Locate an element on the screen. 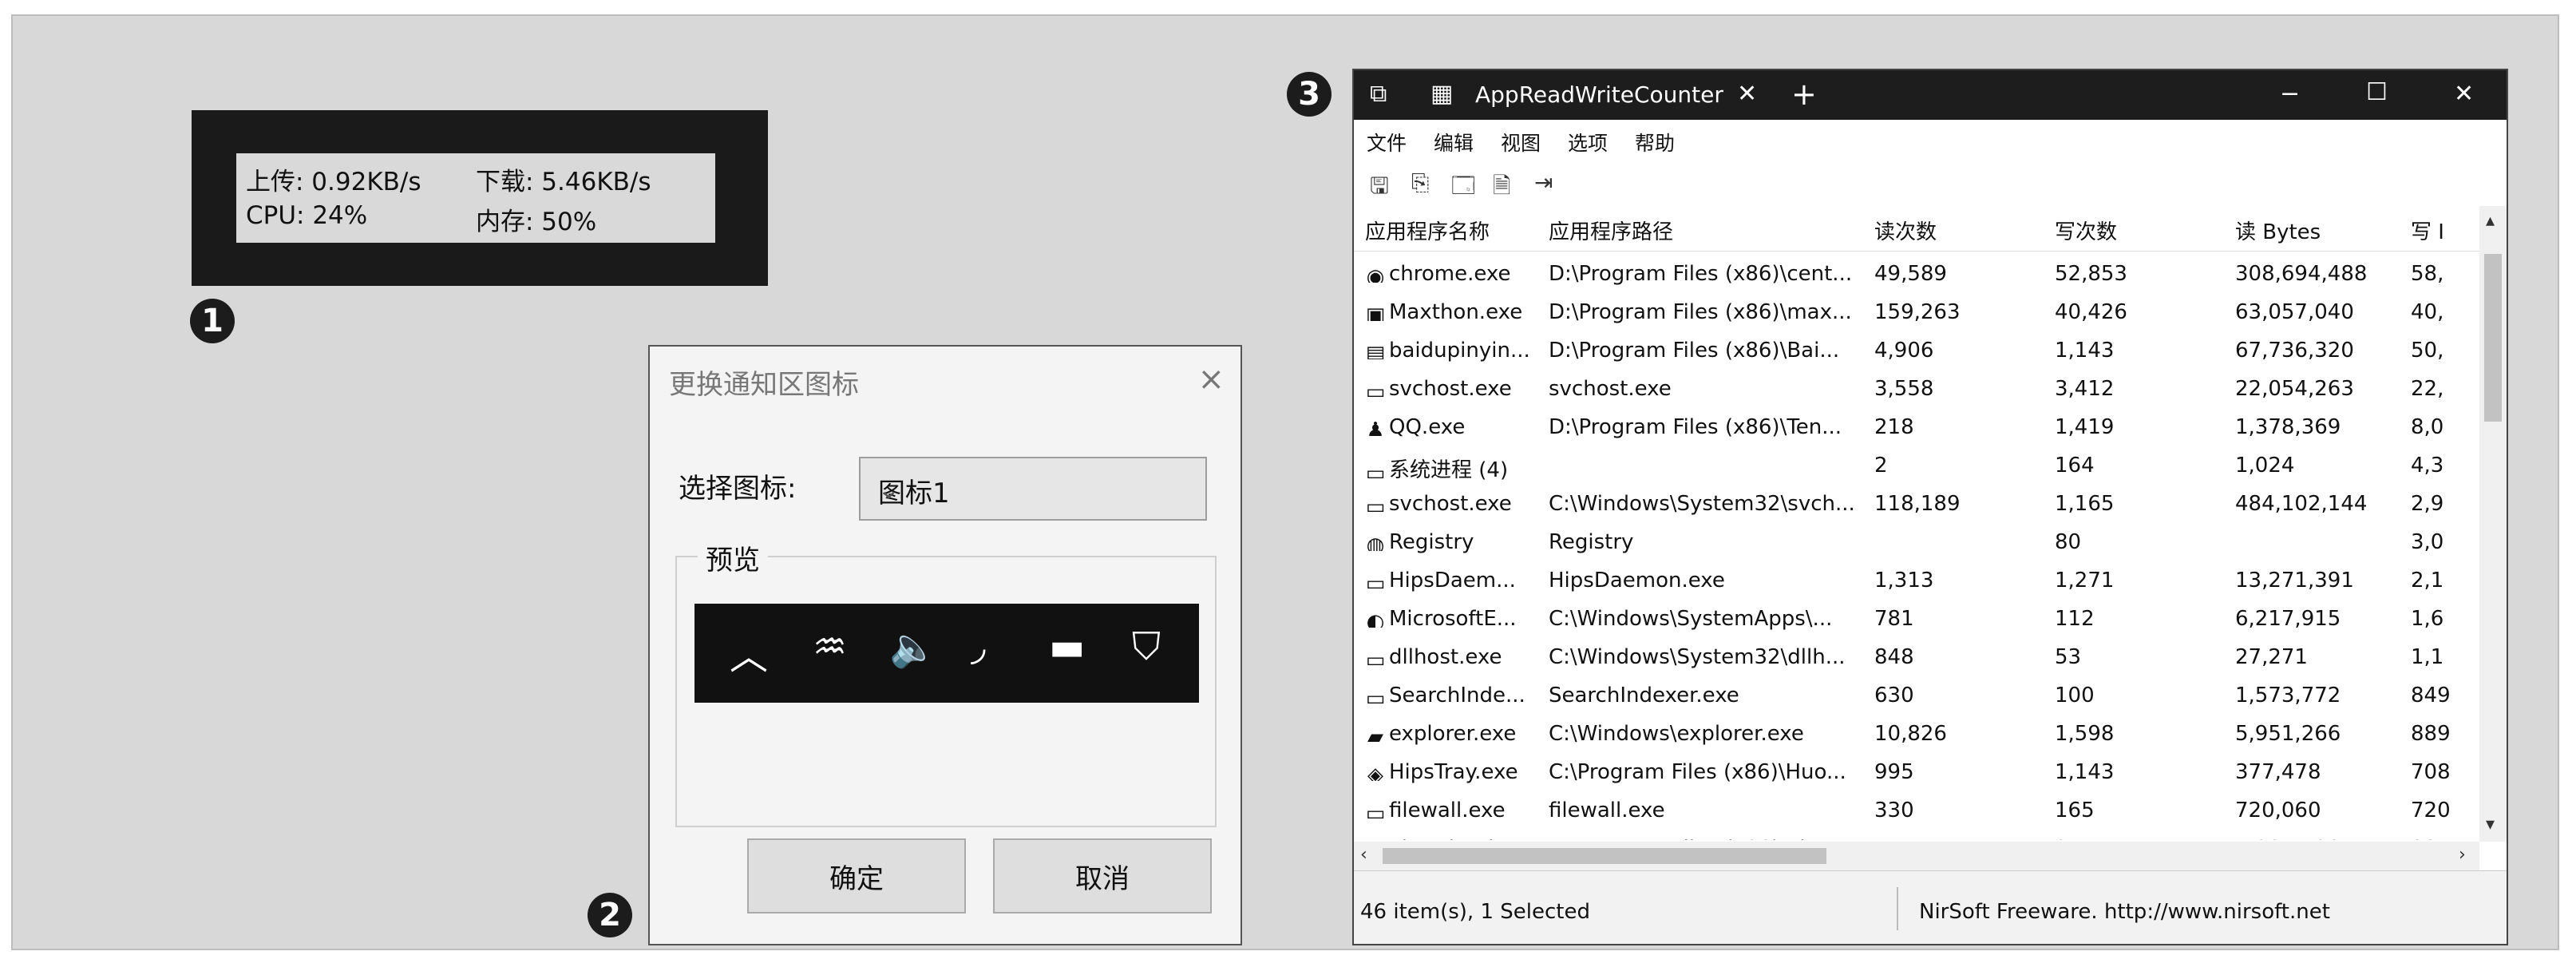 The height and width of the screenshot is (967, 2576). horizontal-scrollbar: ‹ › is located at coordinates (1917, 856).